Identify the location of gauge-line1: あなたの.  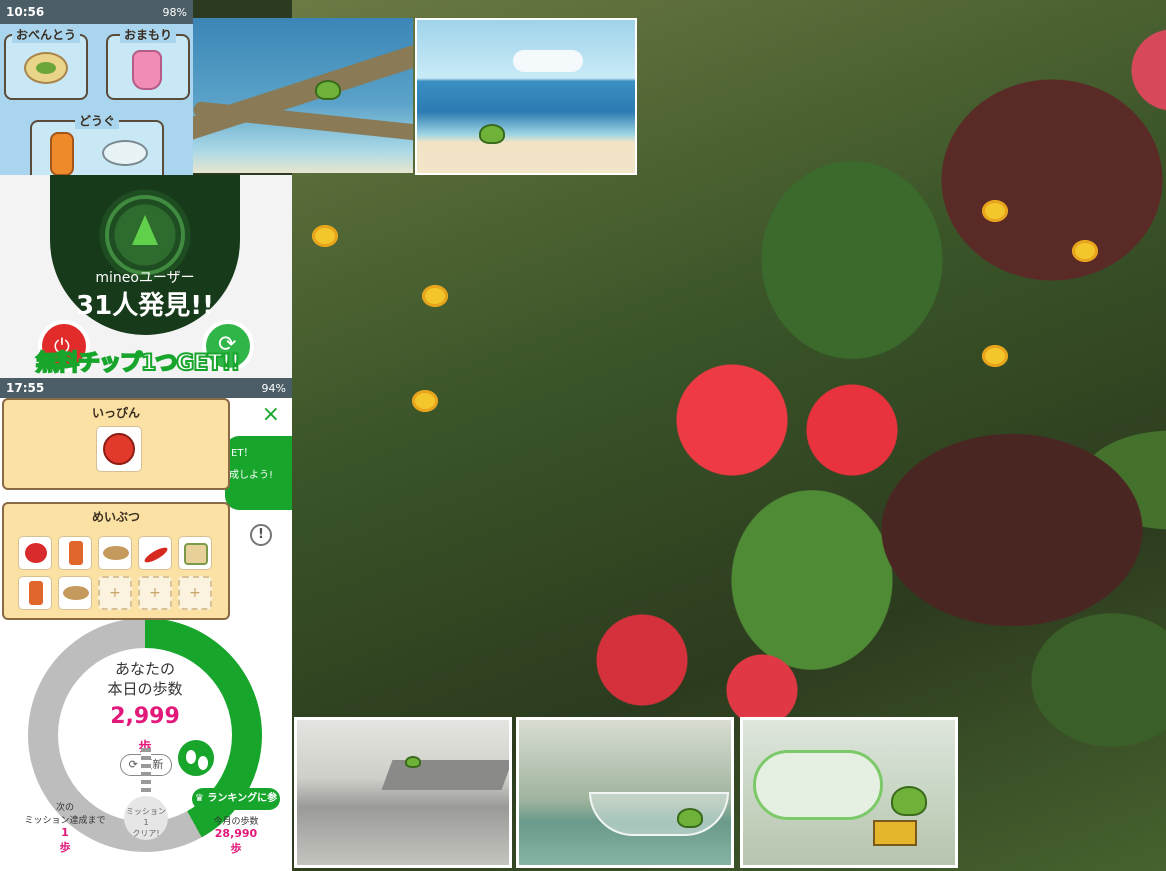
(144, 669).